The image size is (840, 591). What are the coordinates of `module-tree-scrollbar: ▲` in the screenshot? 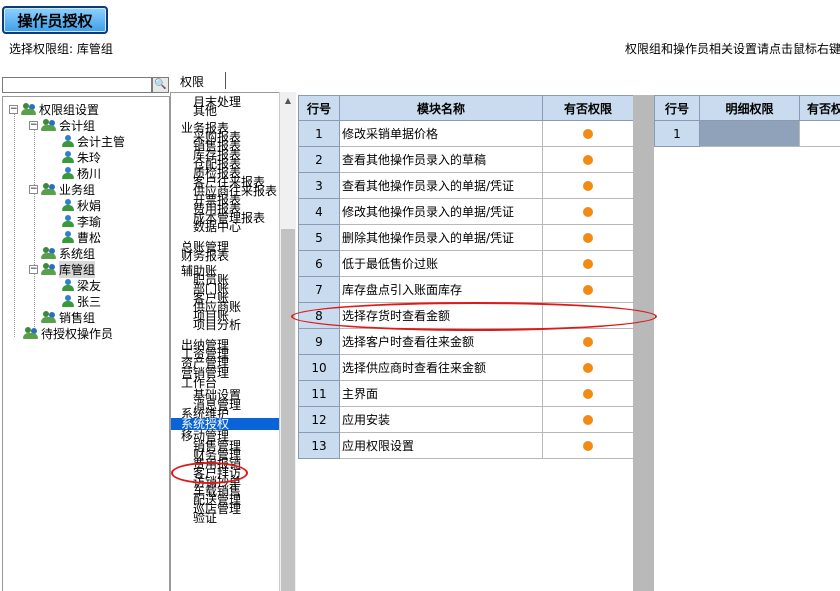 It's located at (287, 341).